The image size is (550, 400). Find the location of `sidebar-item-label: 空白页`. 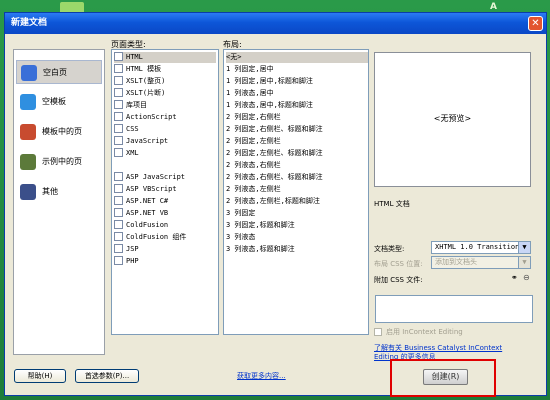

sidebar-item-label: 空白页 is located at coordinates (55, 72).